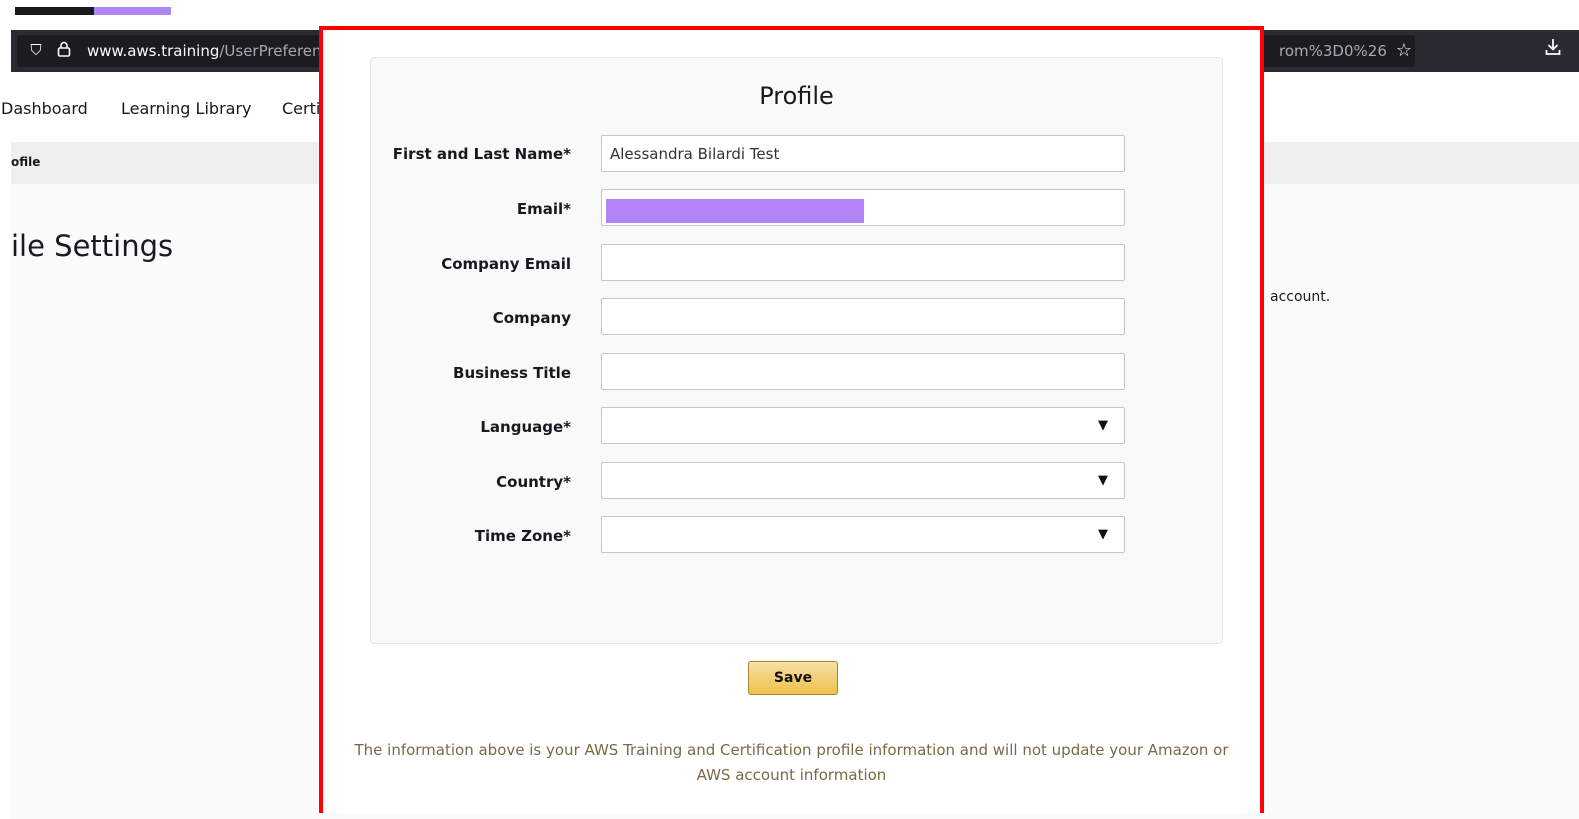 The image size is (1579, 819). What do you see at coordinates (735, 211) in the screenshot?
I see `email-redaction` at bounding box center [735, 211].